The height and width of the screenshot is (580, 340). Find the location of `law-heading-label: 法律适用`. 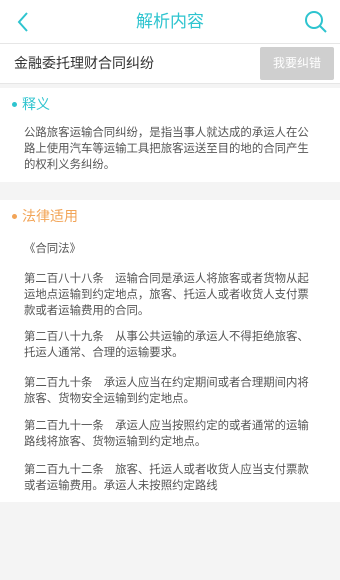

law-heading-label: 法律适用 is located at coordinates (50, 217).